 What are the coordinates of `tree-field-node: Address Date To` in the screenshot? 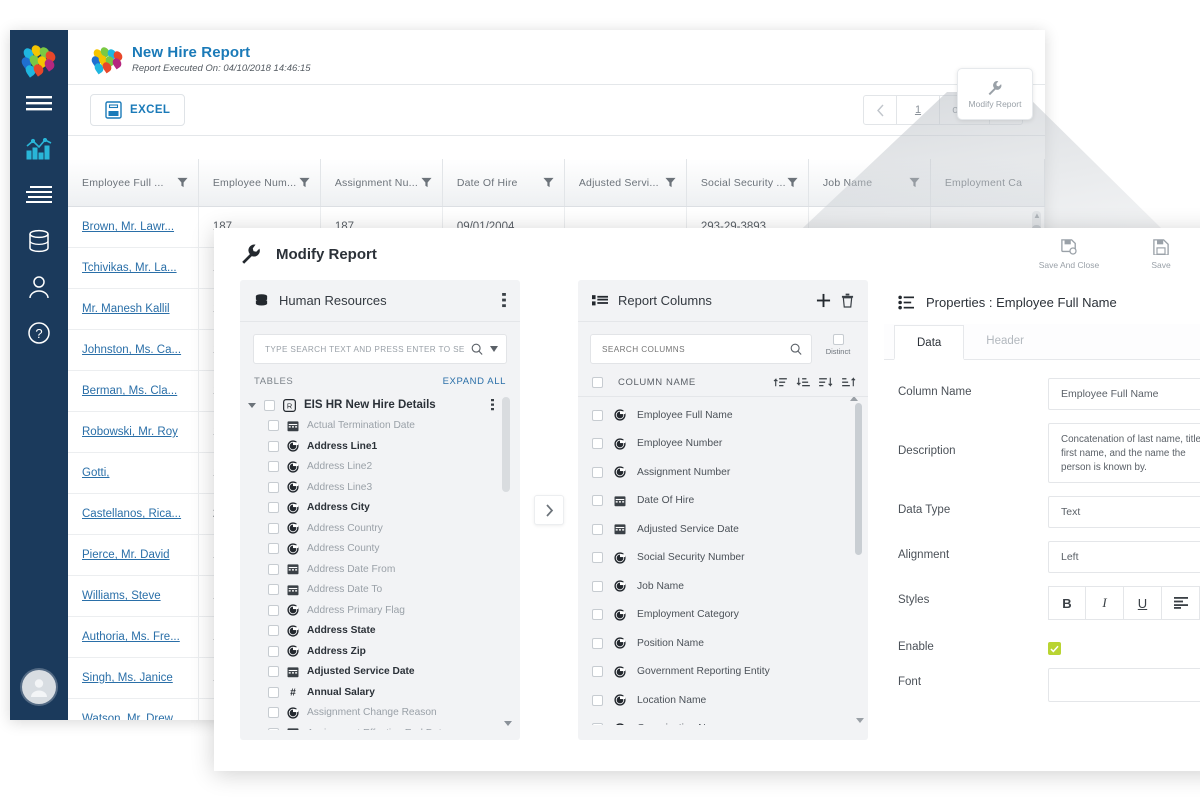 It's located at (383, 590).